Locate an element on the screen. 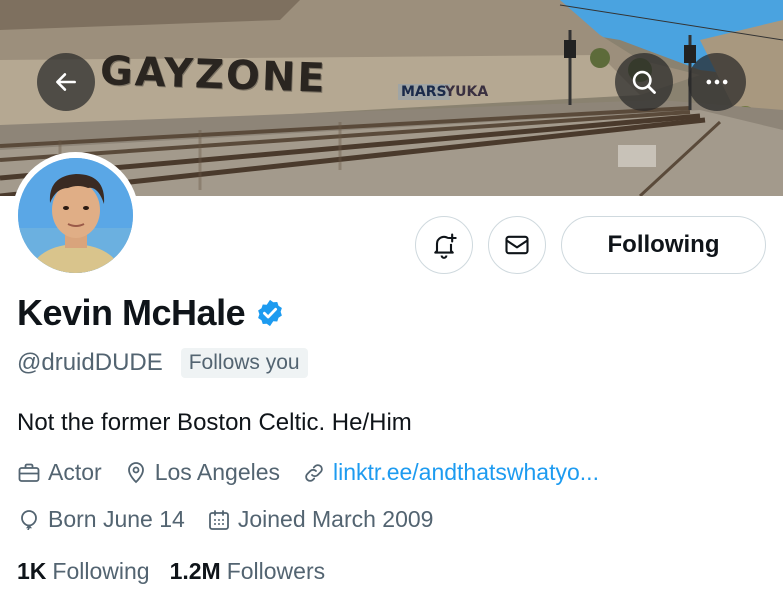 This screenshot has height=598, width=783. more-button is located at coordinates (717, 82).